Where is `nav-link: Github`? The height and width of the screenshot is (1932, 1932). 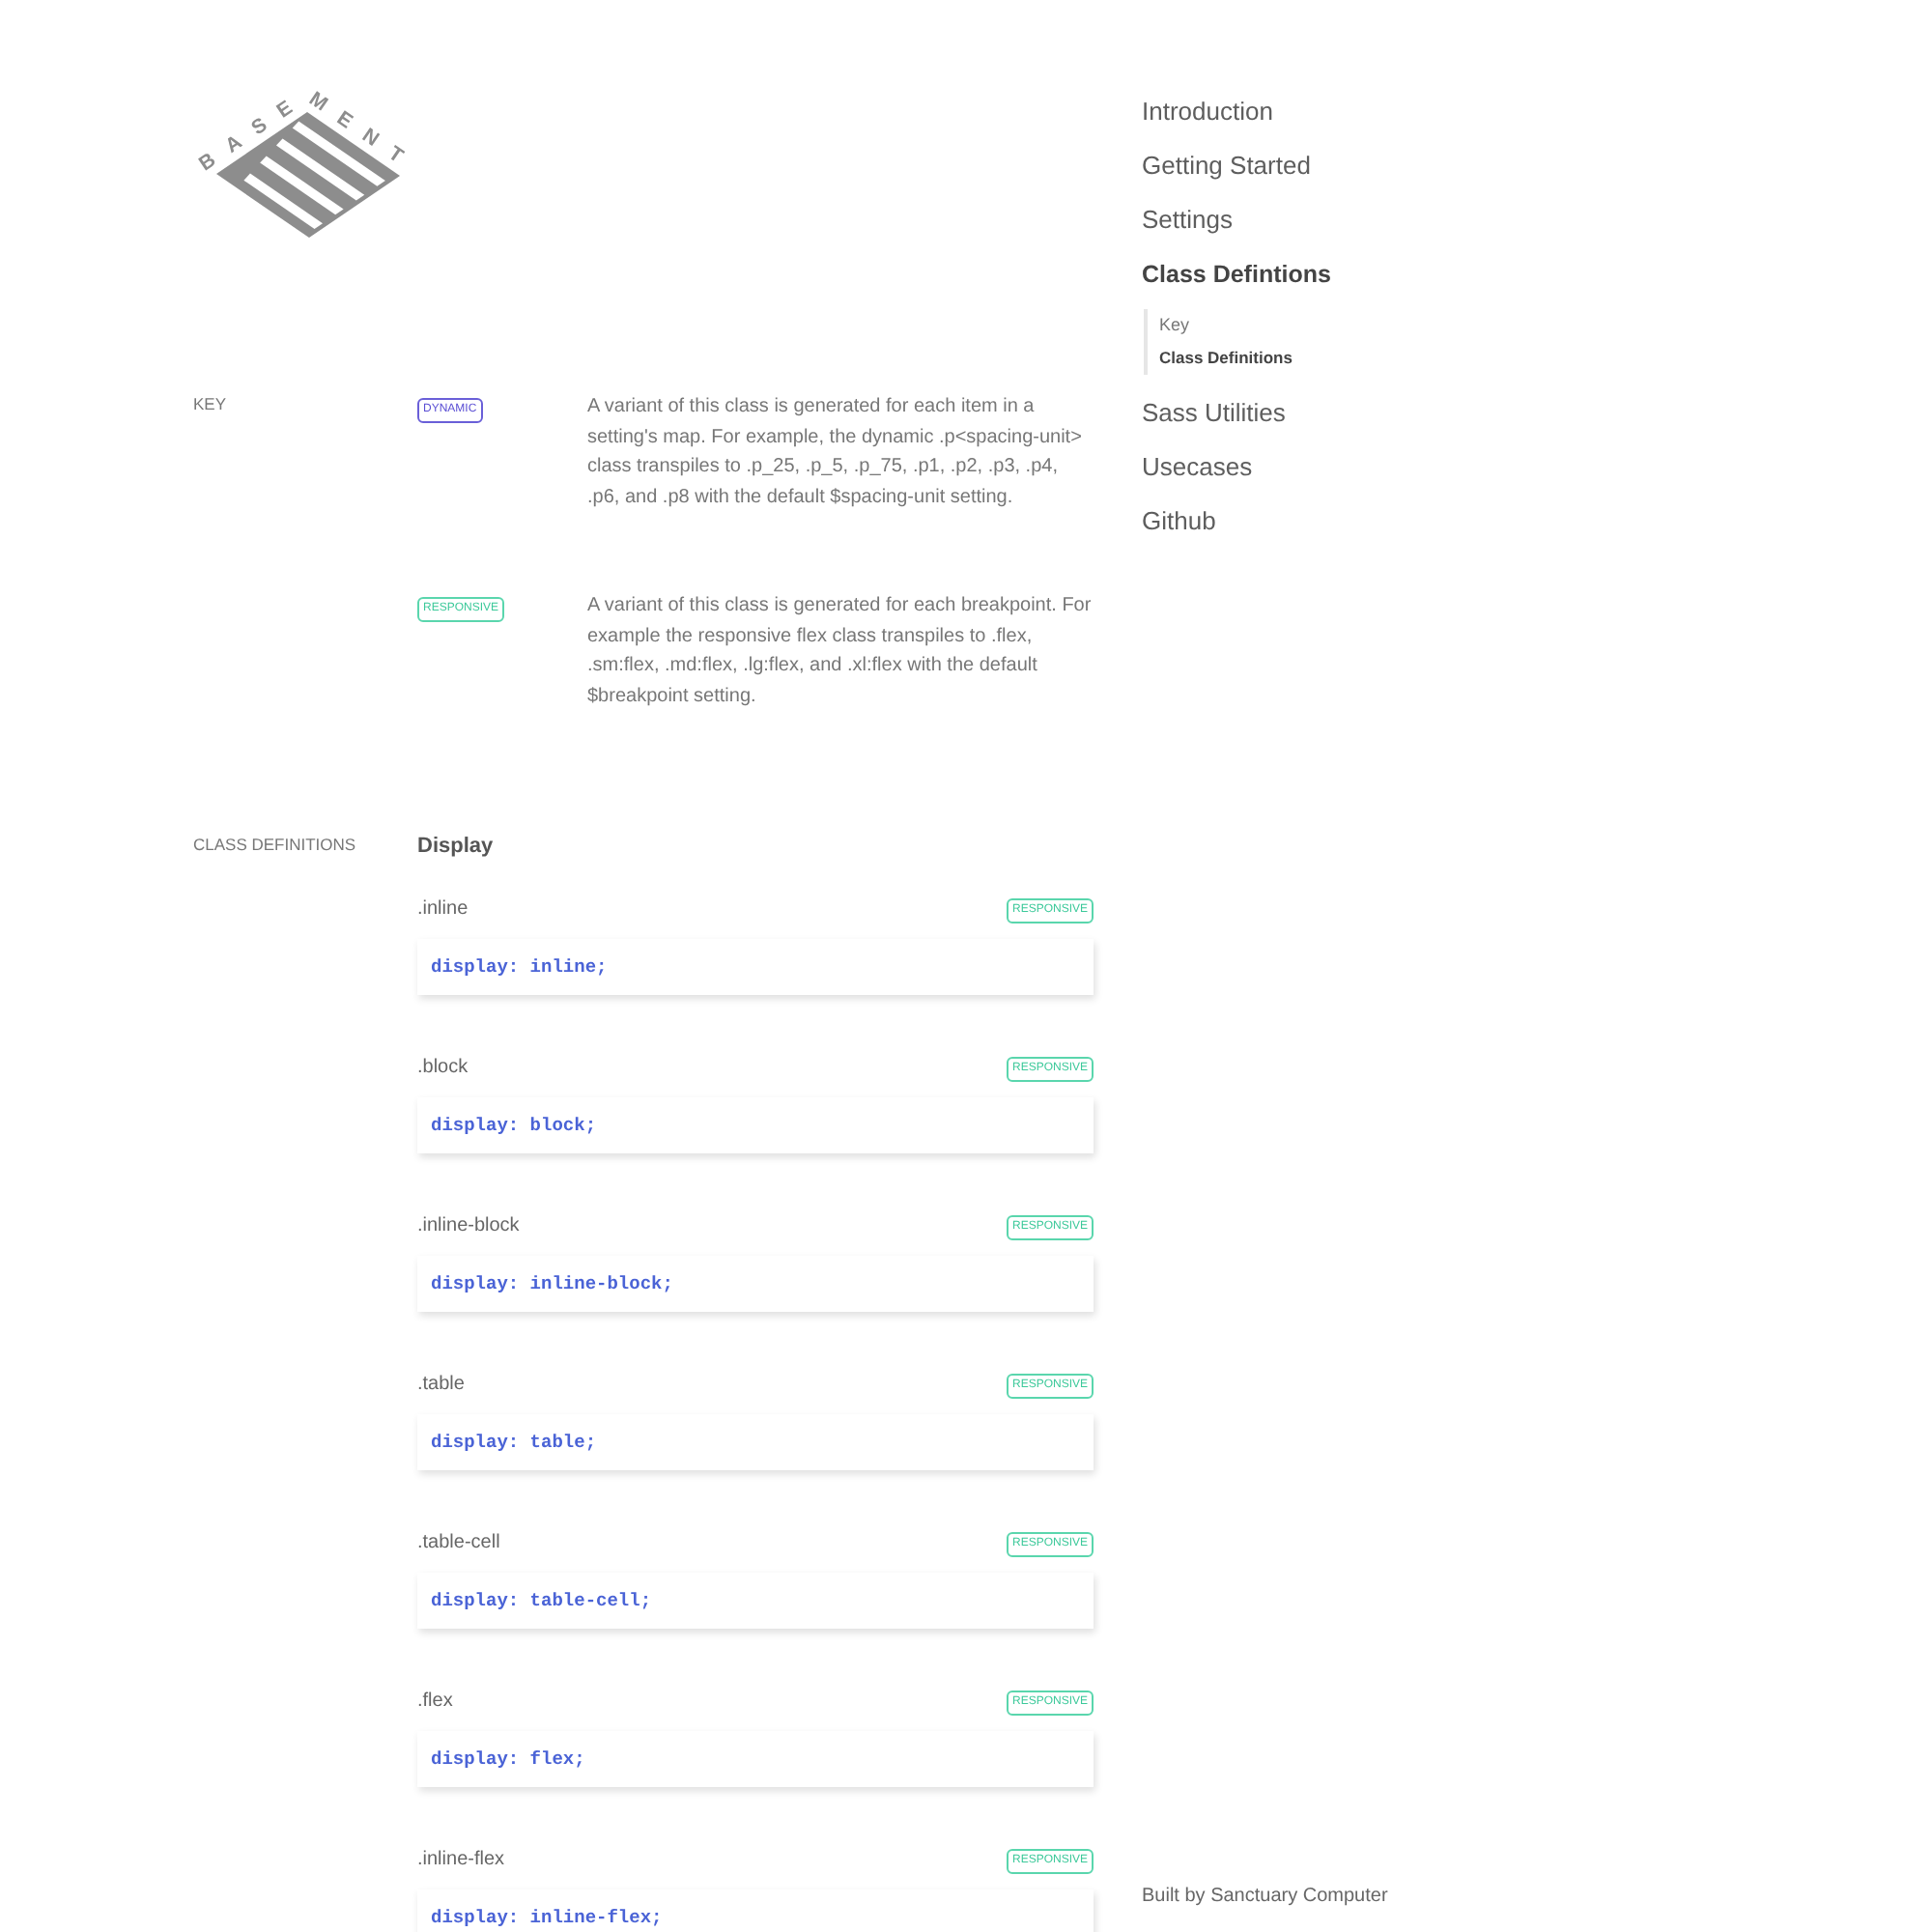 nav-link: Github is located at coordinates (1179, 521).